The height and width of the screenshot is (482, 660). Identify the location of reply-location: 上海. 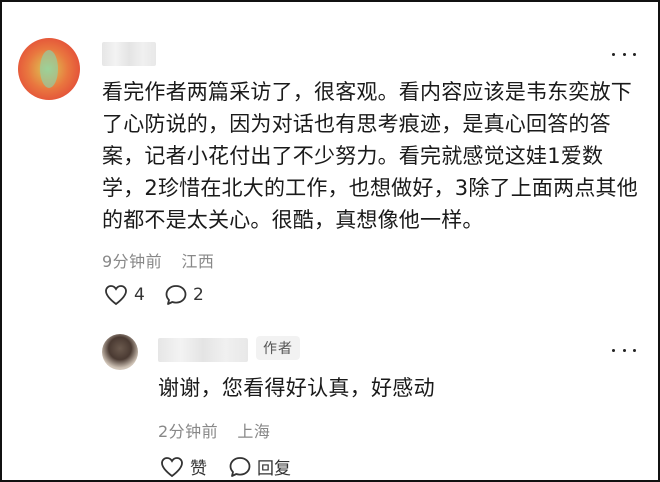
(254, 431).